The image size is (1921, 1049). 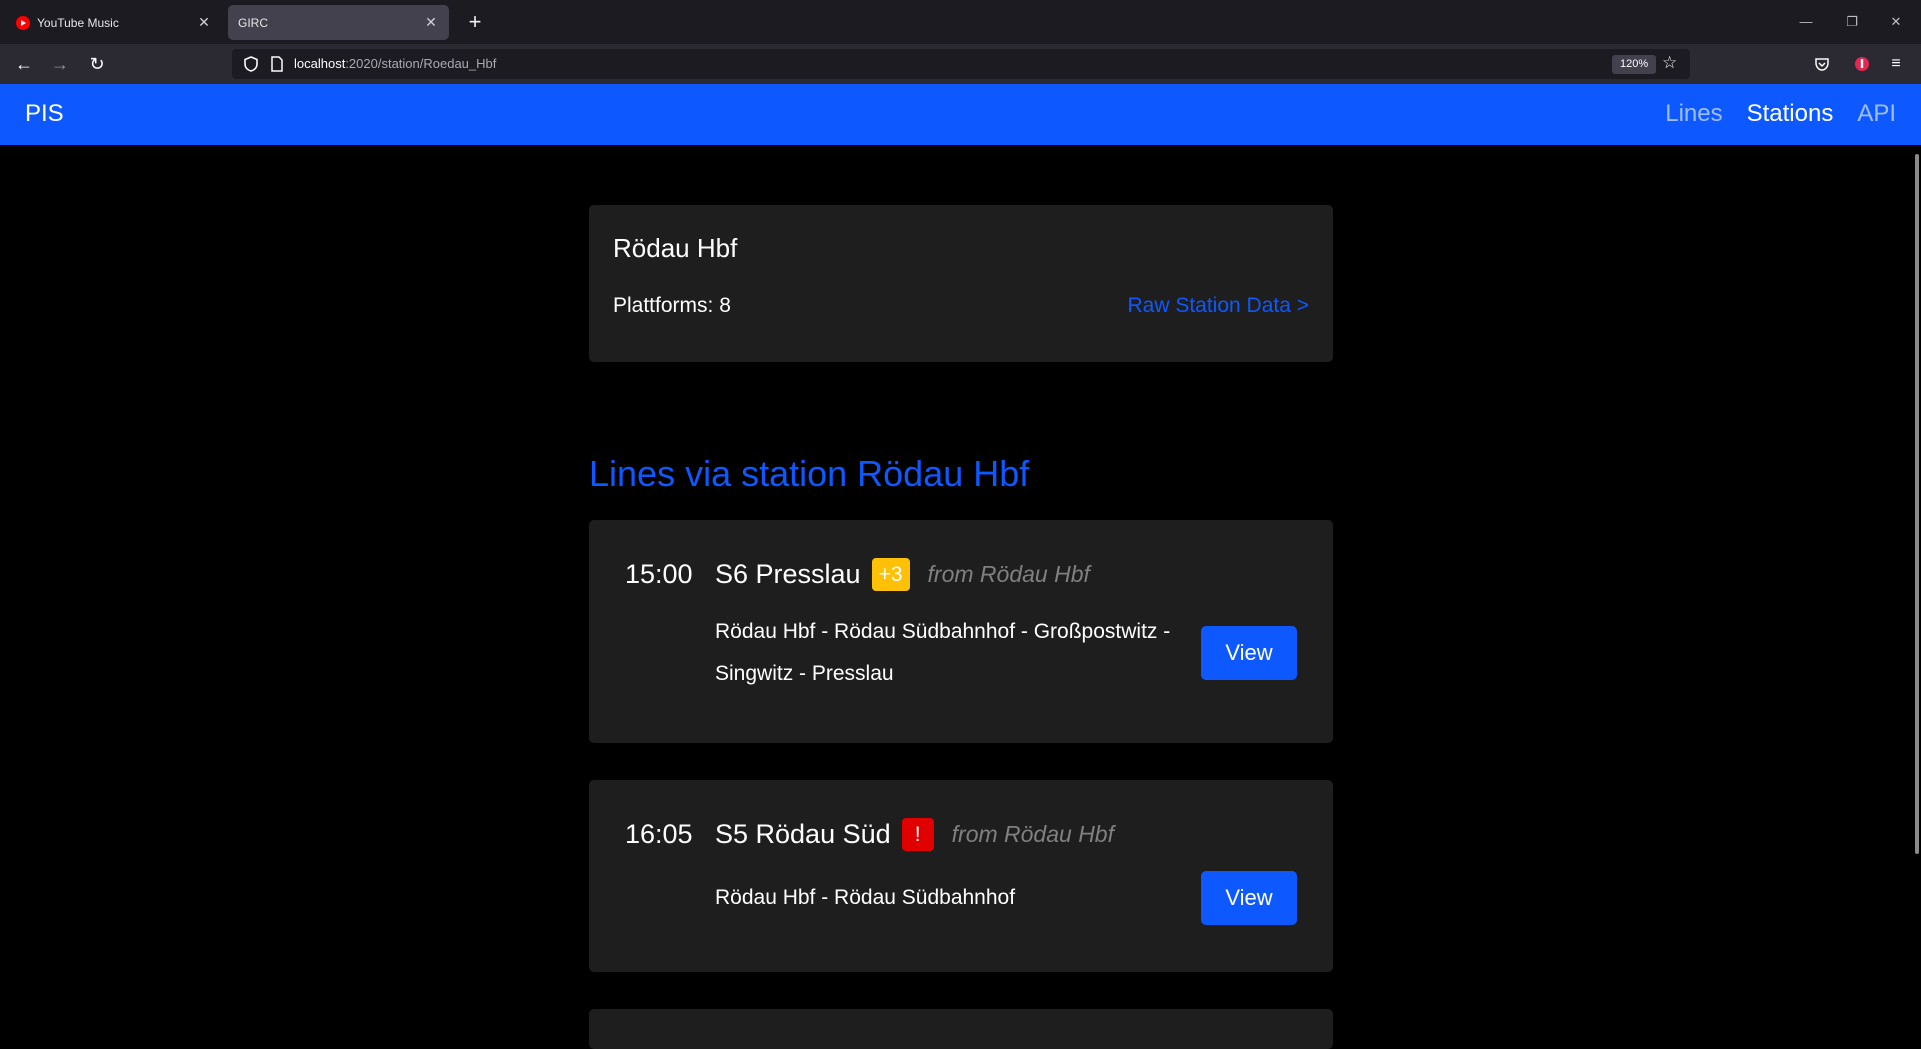 What do you see at coordinates (44, 114) in the screenshot?
I see `brand-logo: PIS` at bounding box center [44, 114].